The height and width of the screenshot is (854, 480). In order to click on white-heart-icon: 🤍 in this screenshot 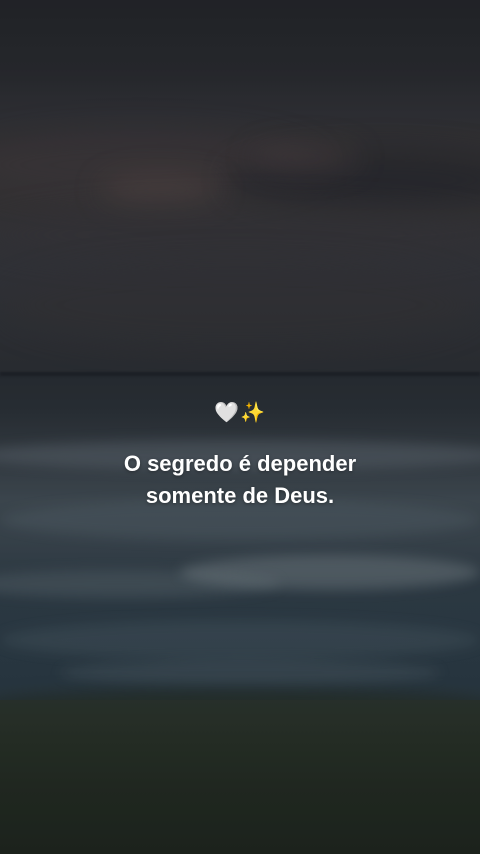, I will do `click(227, 413)`.